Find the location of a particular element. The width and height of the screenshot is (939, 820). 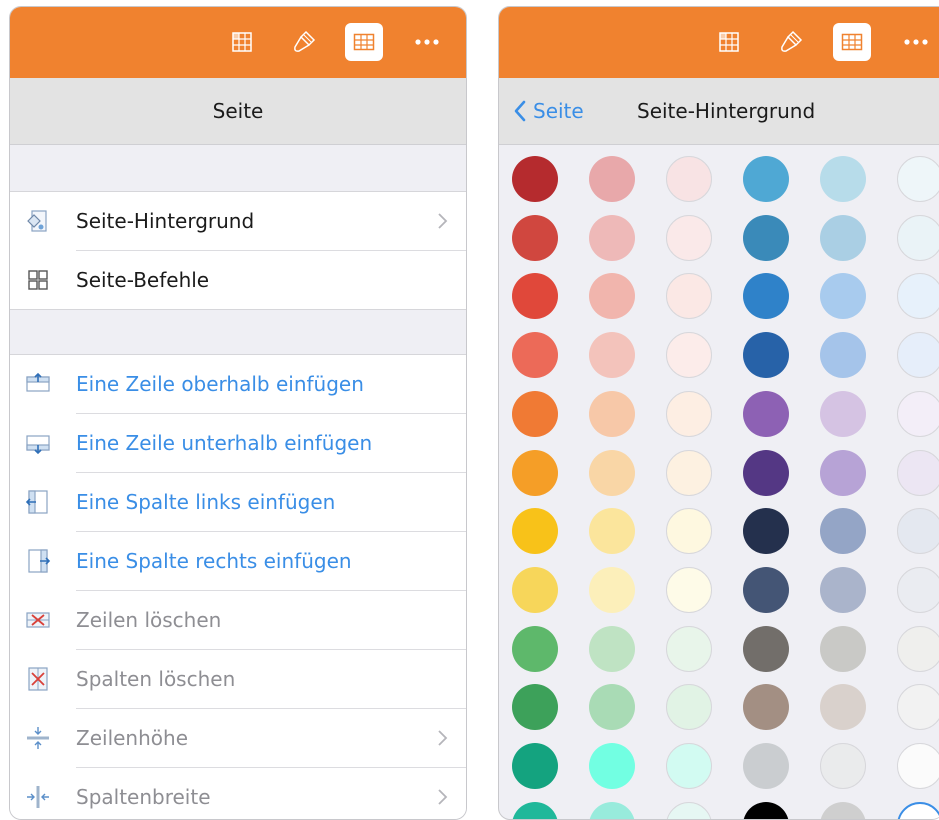

insert-column-right-icon is located at coordinates (38, 561).